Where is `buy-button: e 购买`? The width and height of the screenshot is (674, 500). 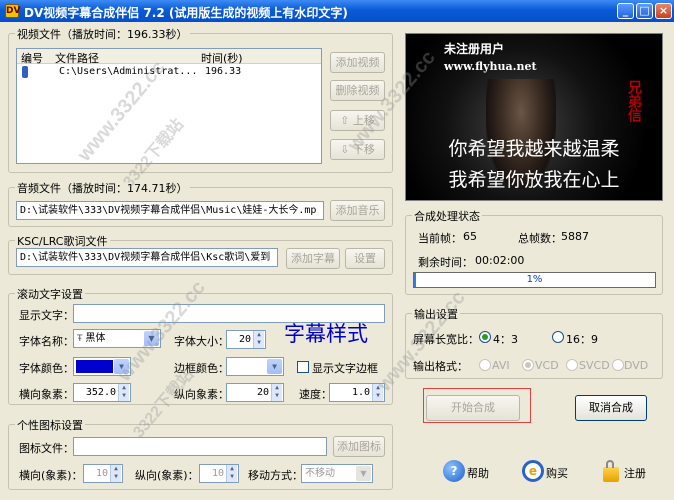 buy-button: e 购买 is located at coordinates (547, 472).